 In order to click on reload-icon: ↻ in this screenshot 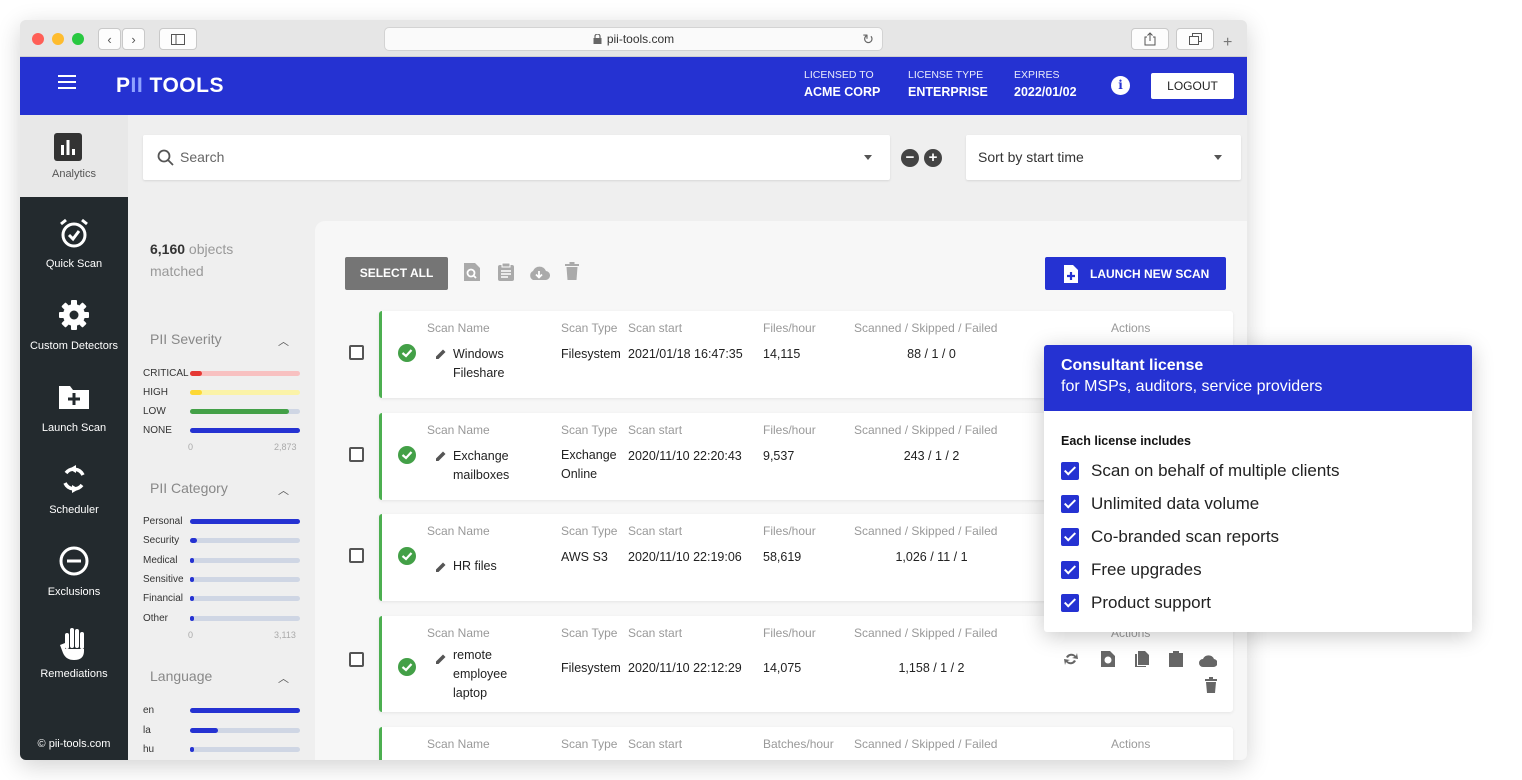, I will do `click(868, 39)`.